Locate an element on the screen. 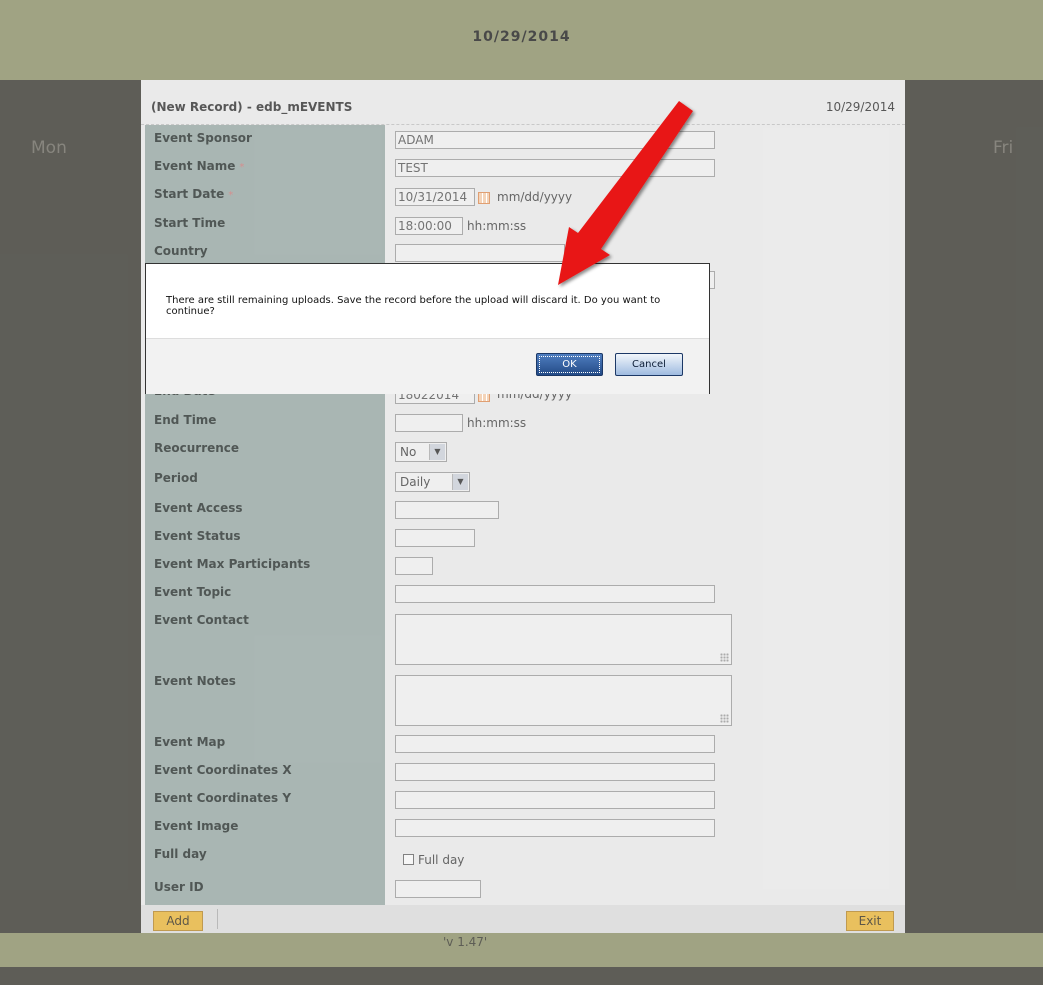 This screenshot has height=985, width=1043. annotation-arrow-icon is located at coordinates (625, 193).